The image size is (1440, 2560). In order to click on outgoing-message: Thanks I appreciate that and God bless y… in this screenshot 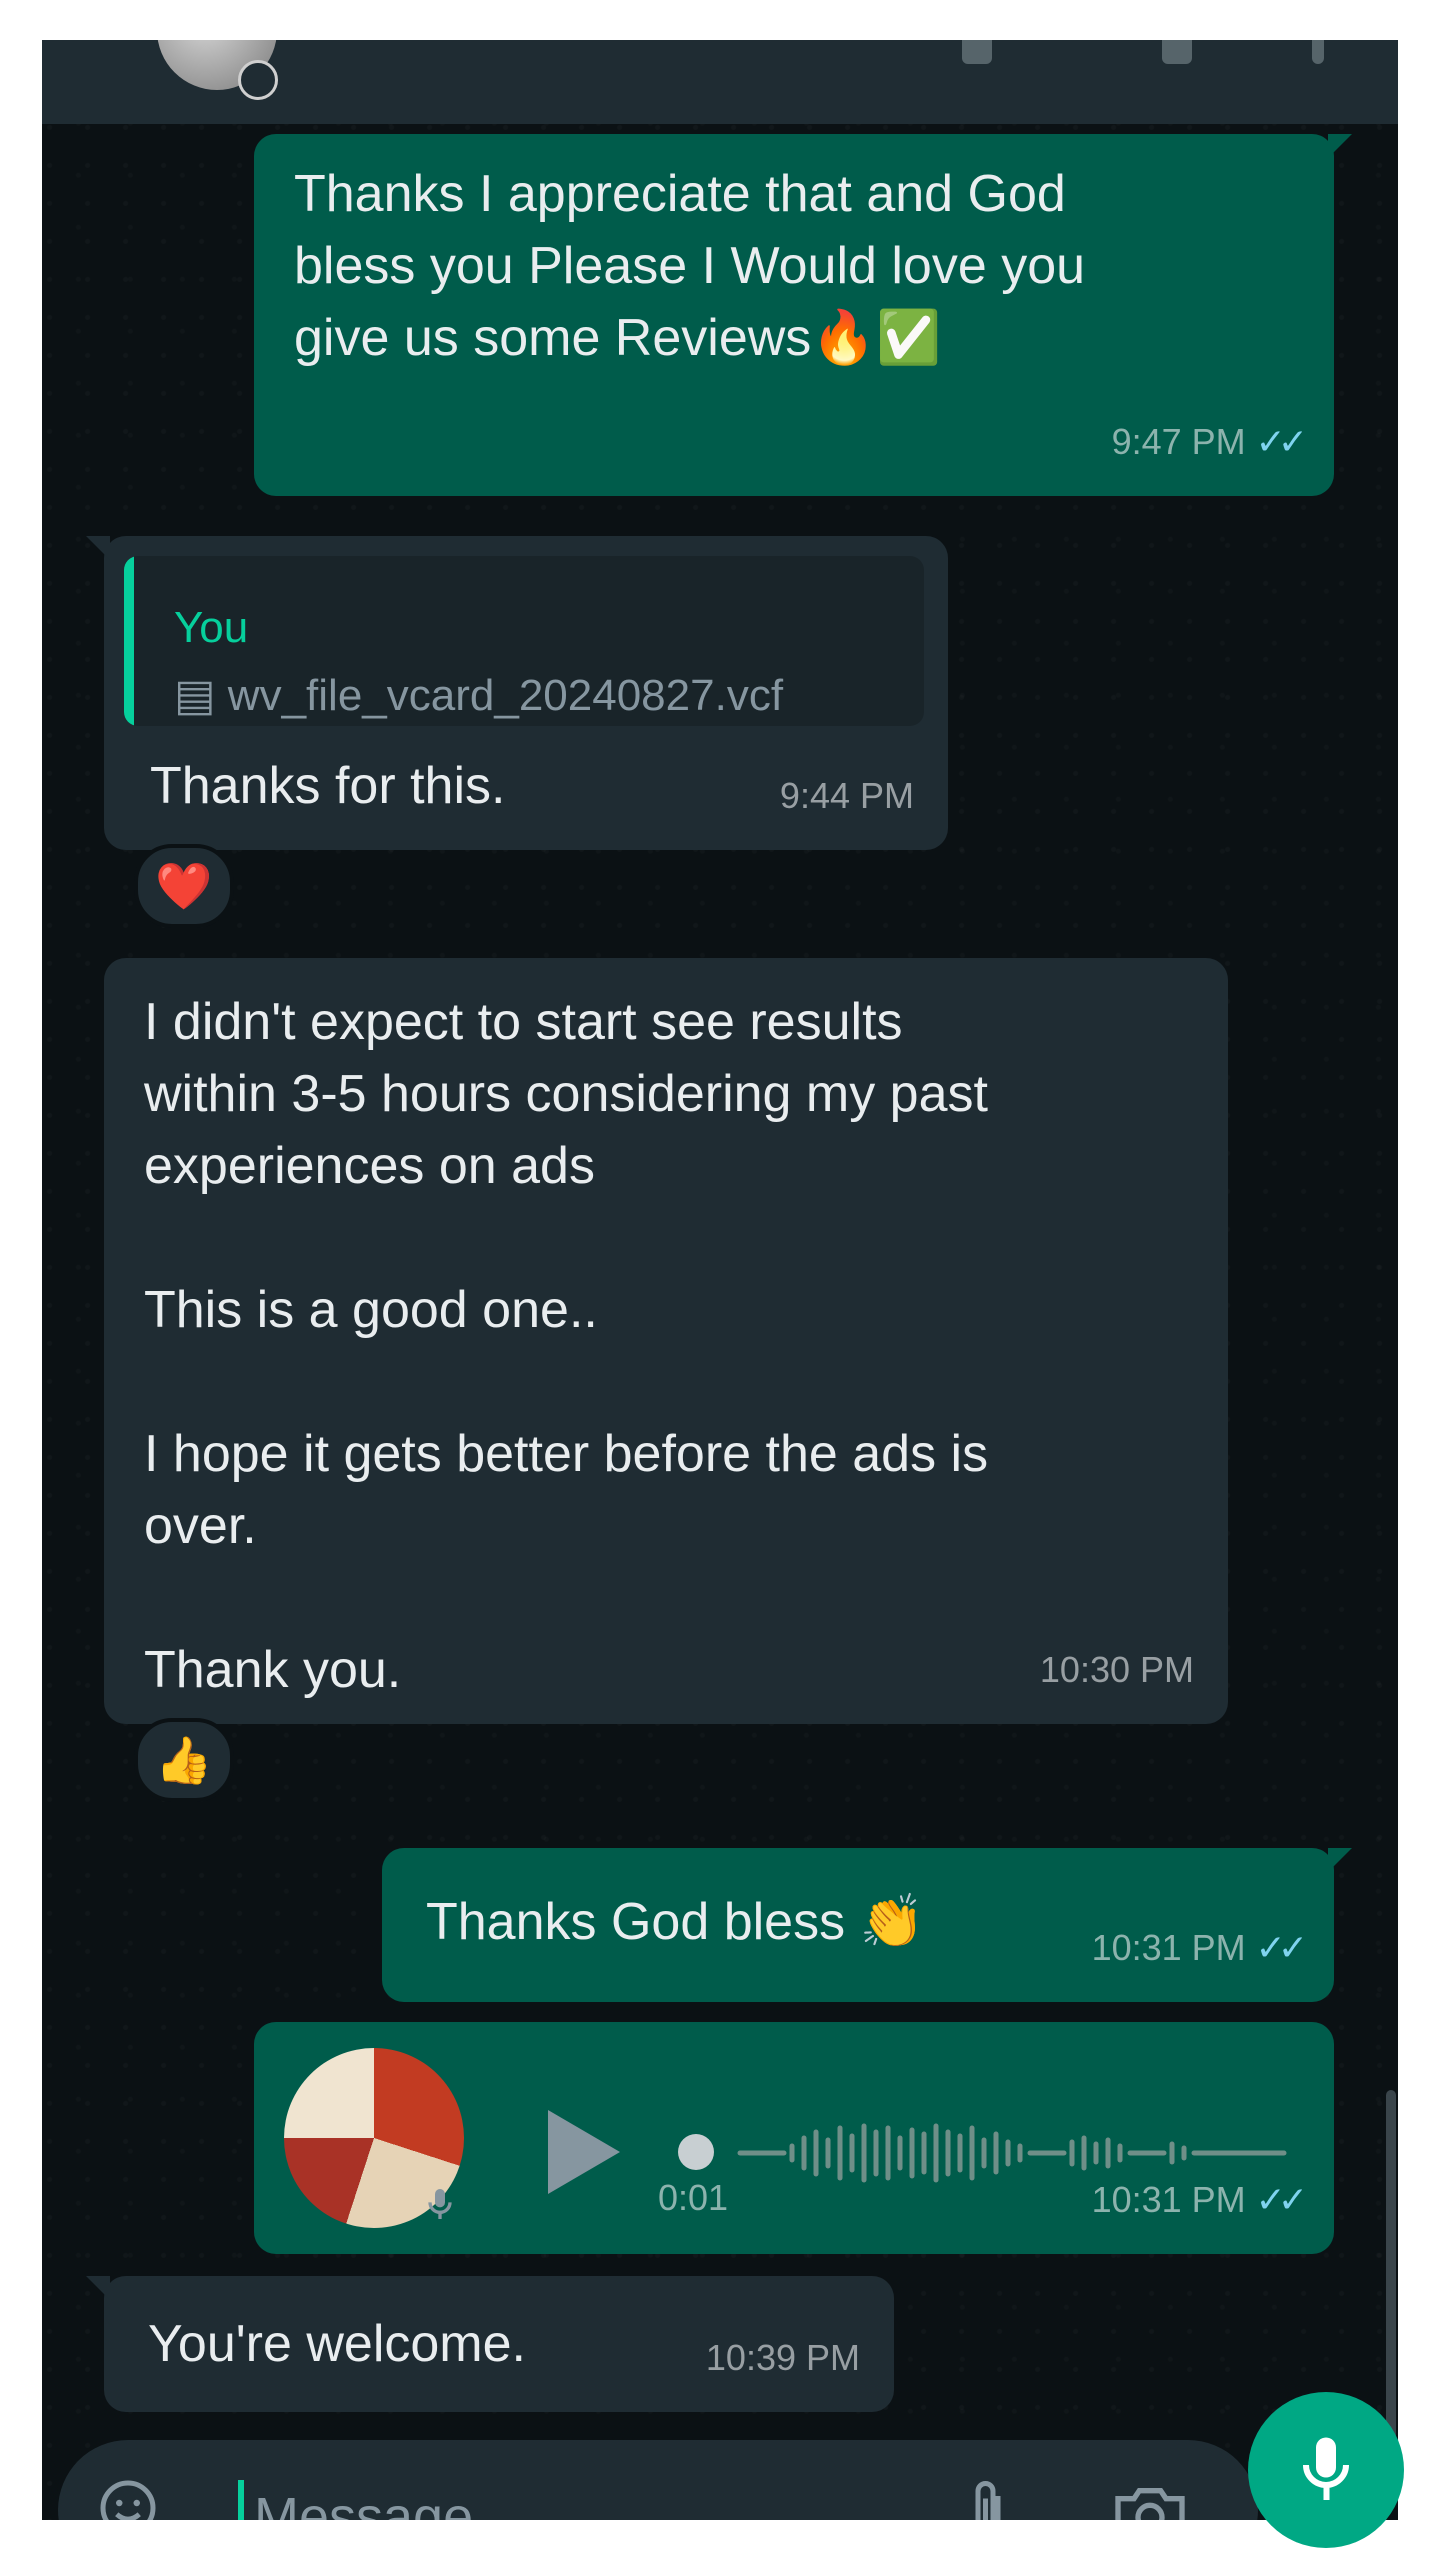, I will do `click(803, 315)`.